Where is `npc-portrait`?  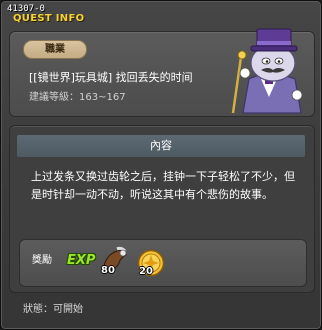 npc-portrait is located at coordinates (267, 71).